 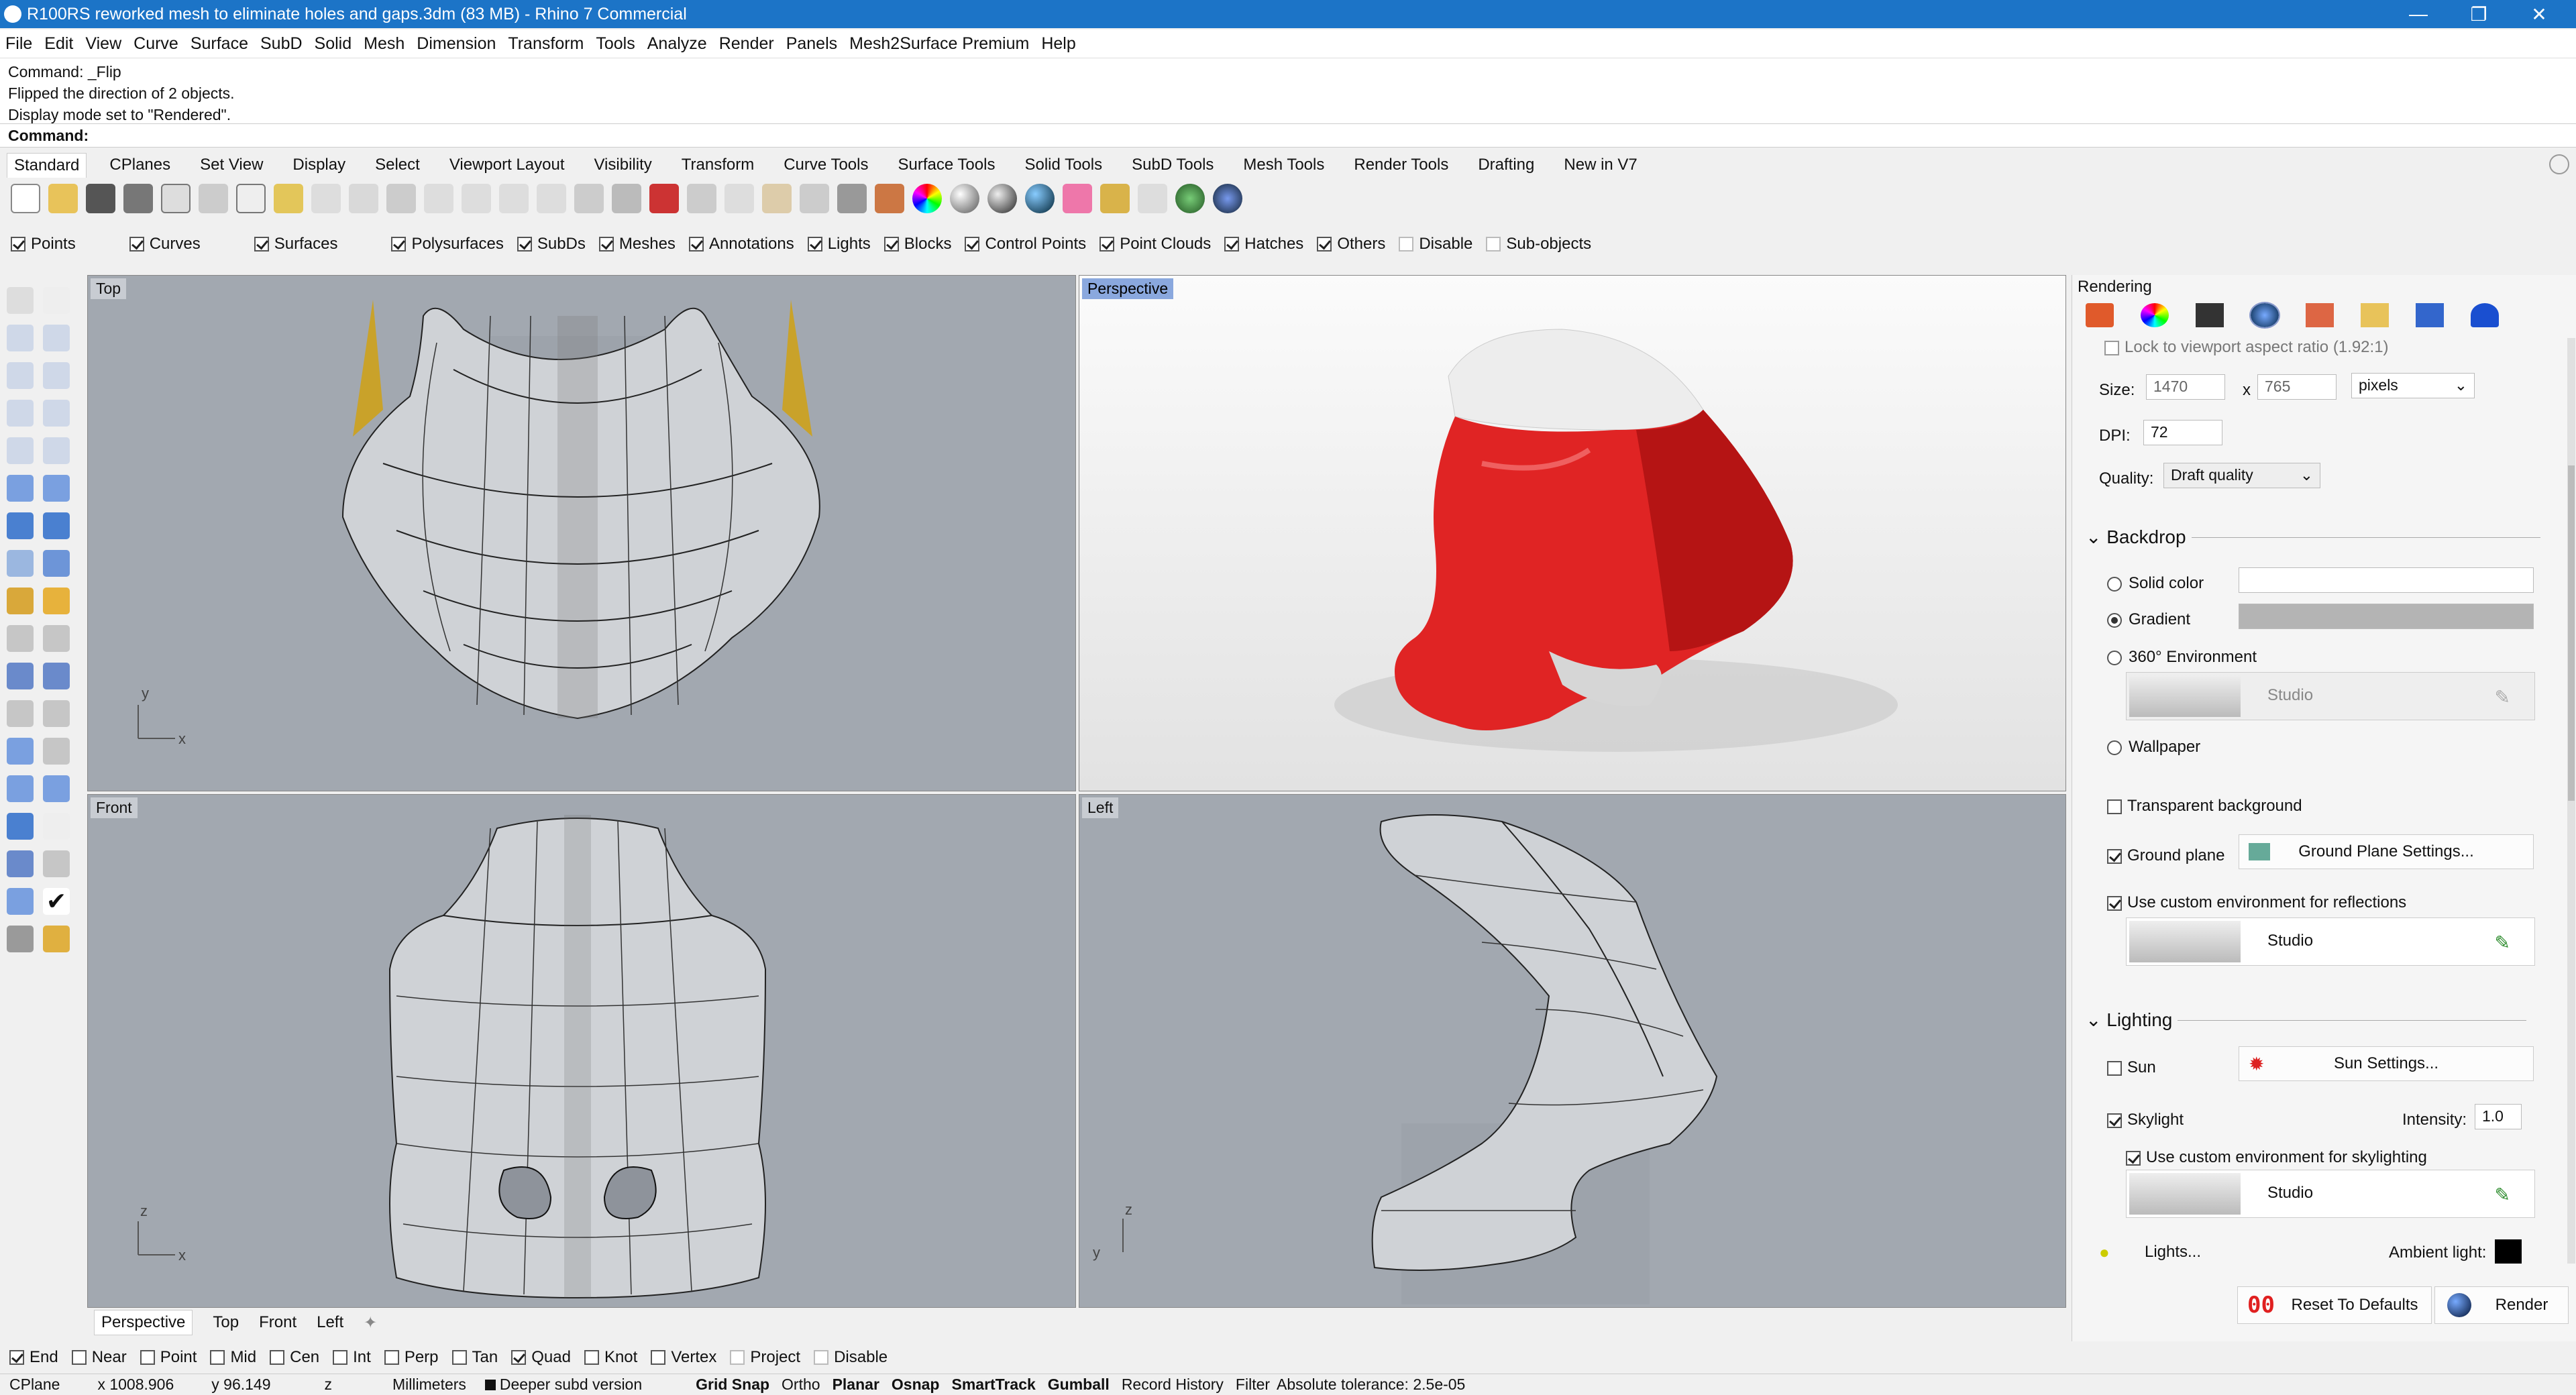 I want to click on menu-file: File, so click(x=18, y=44).